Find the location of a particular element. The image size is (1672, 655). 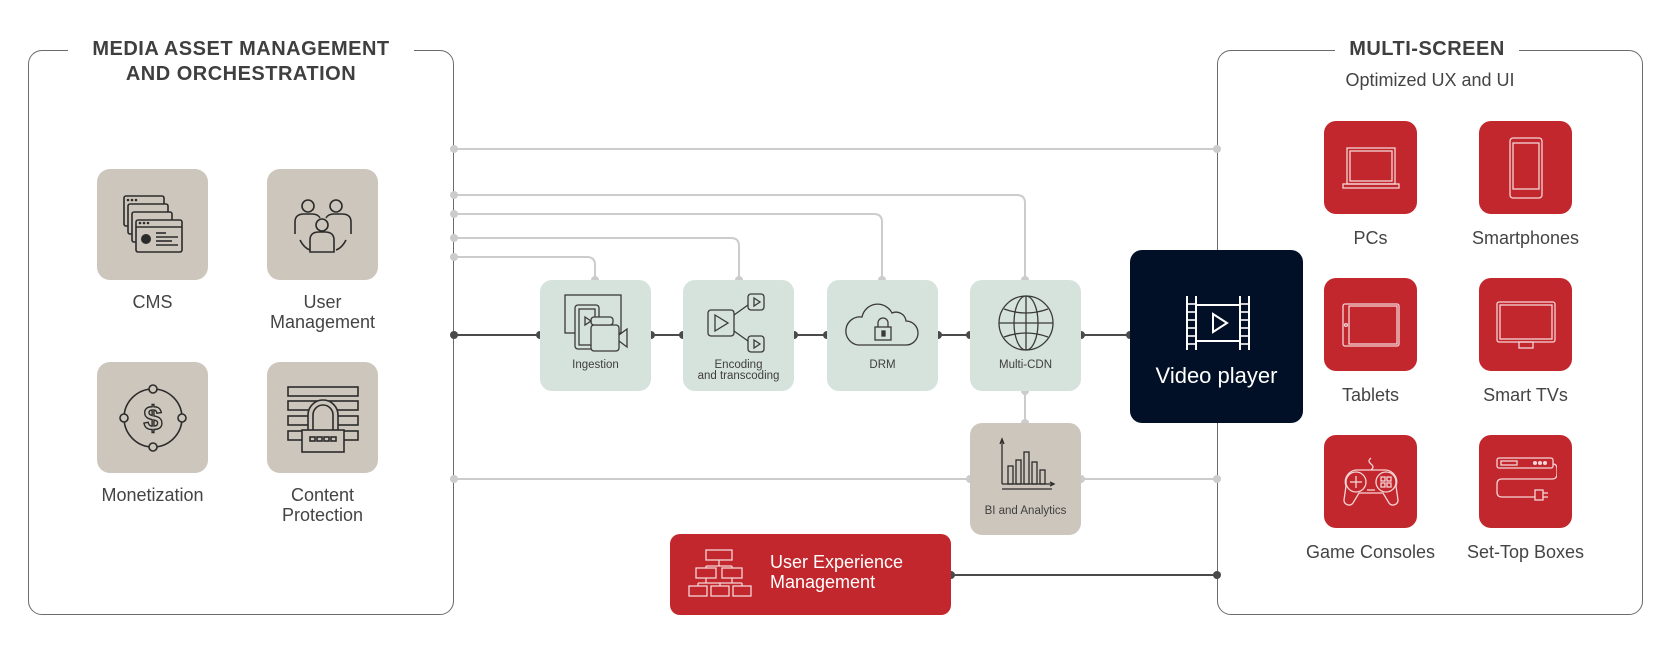

user-management-label: User Management is located at coordinates (322, 312).